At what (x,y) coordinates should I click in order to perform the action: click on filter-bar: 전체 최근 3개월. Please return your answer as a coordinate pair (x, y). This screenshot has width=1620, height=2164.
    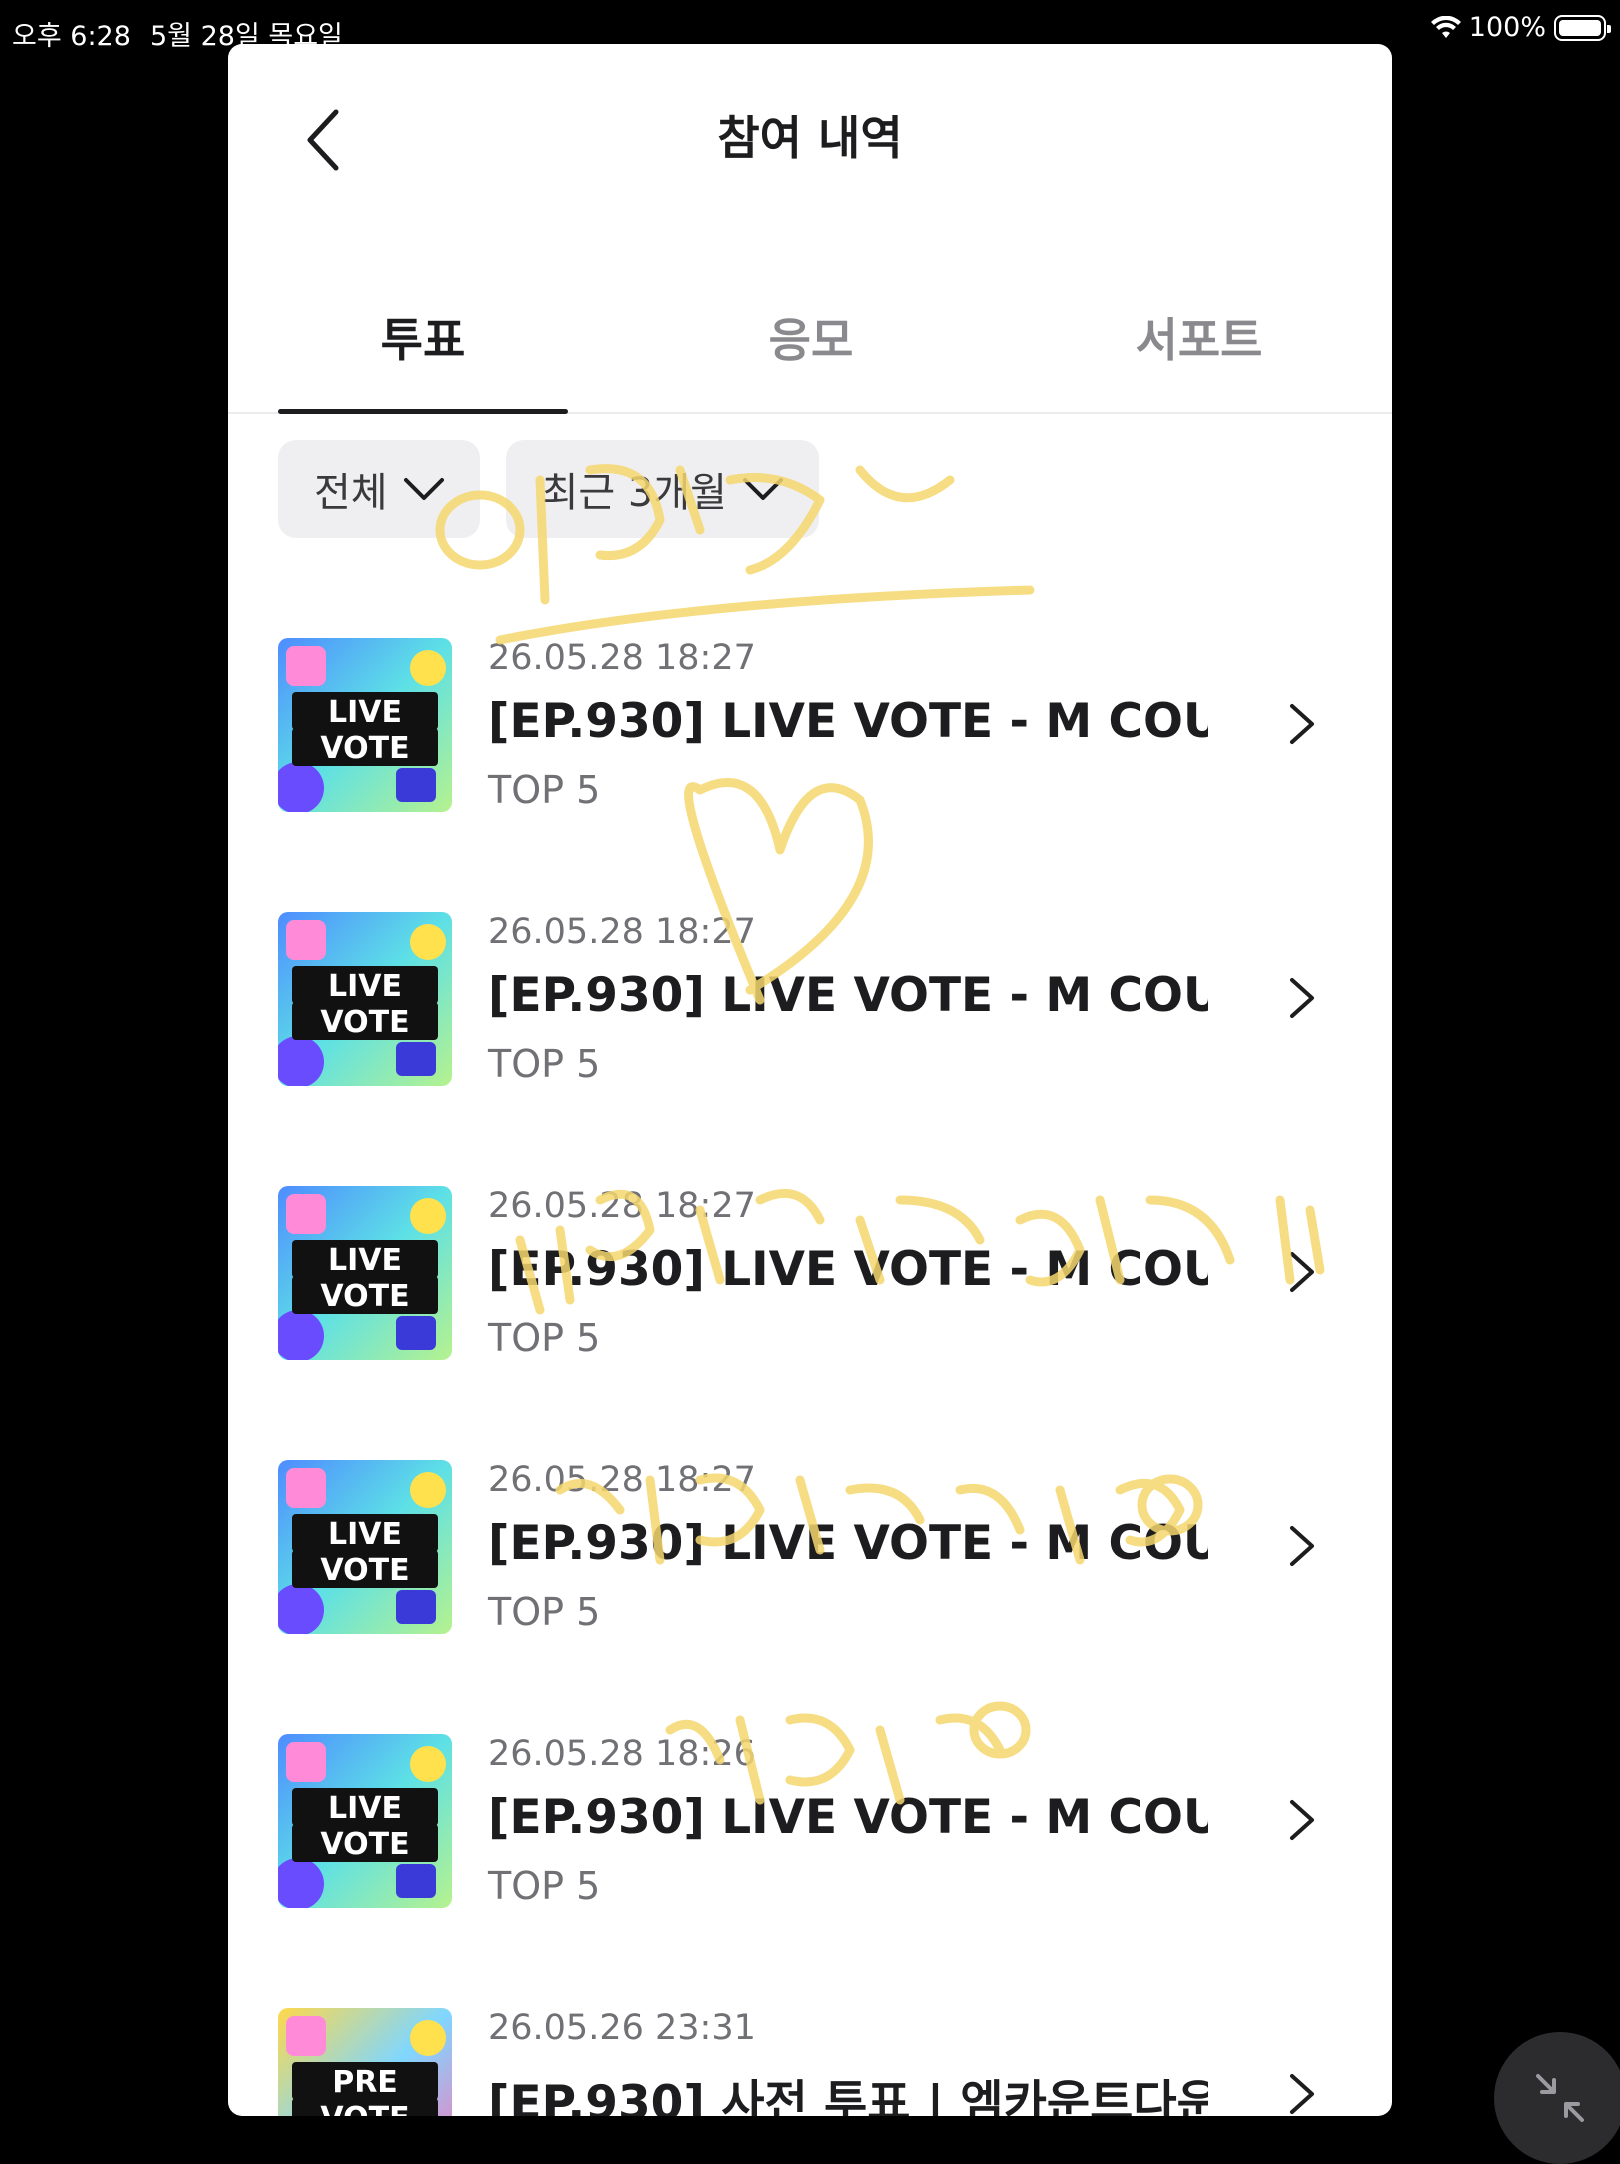
    Looking at the image, I should click on (548, 489).